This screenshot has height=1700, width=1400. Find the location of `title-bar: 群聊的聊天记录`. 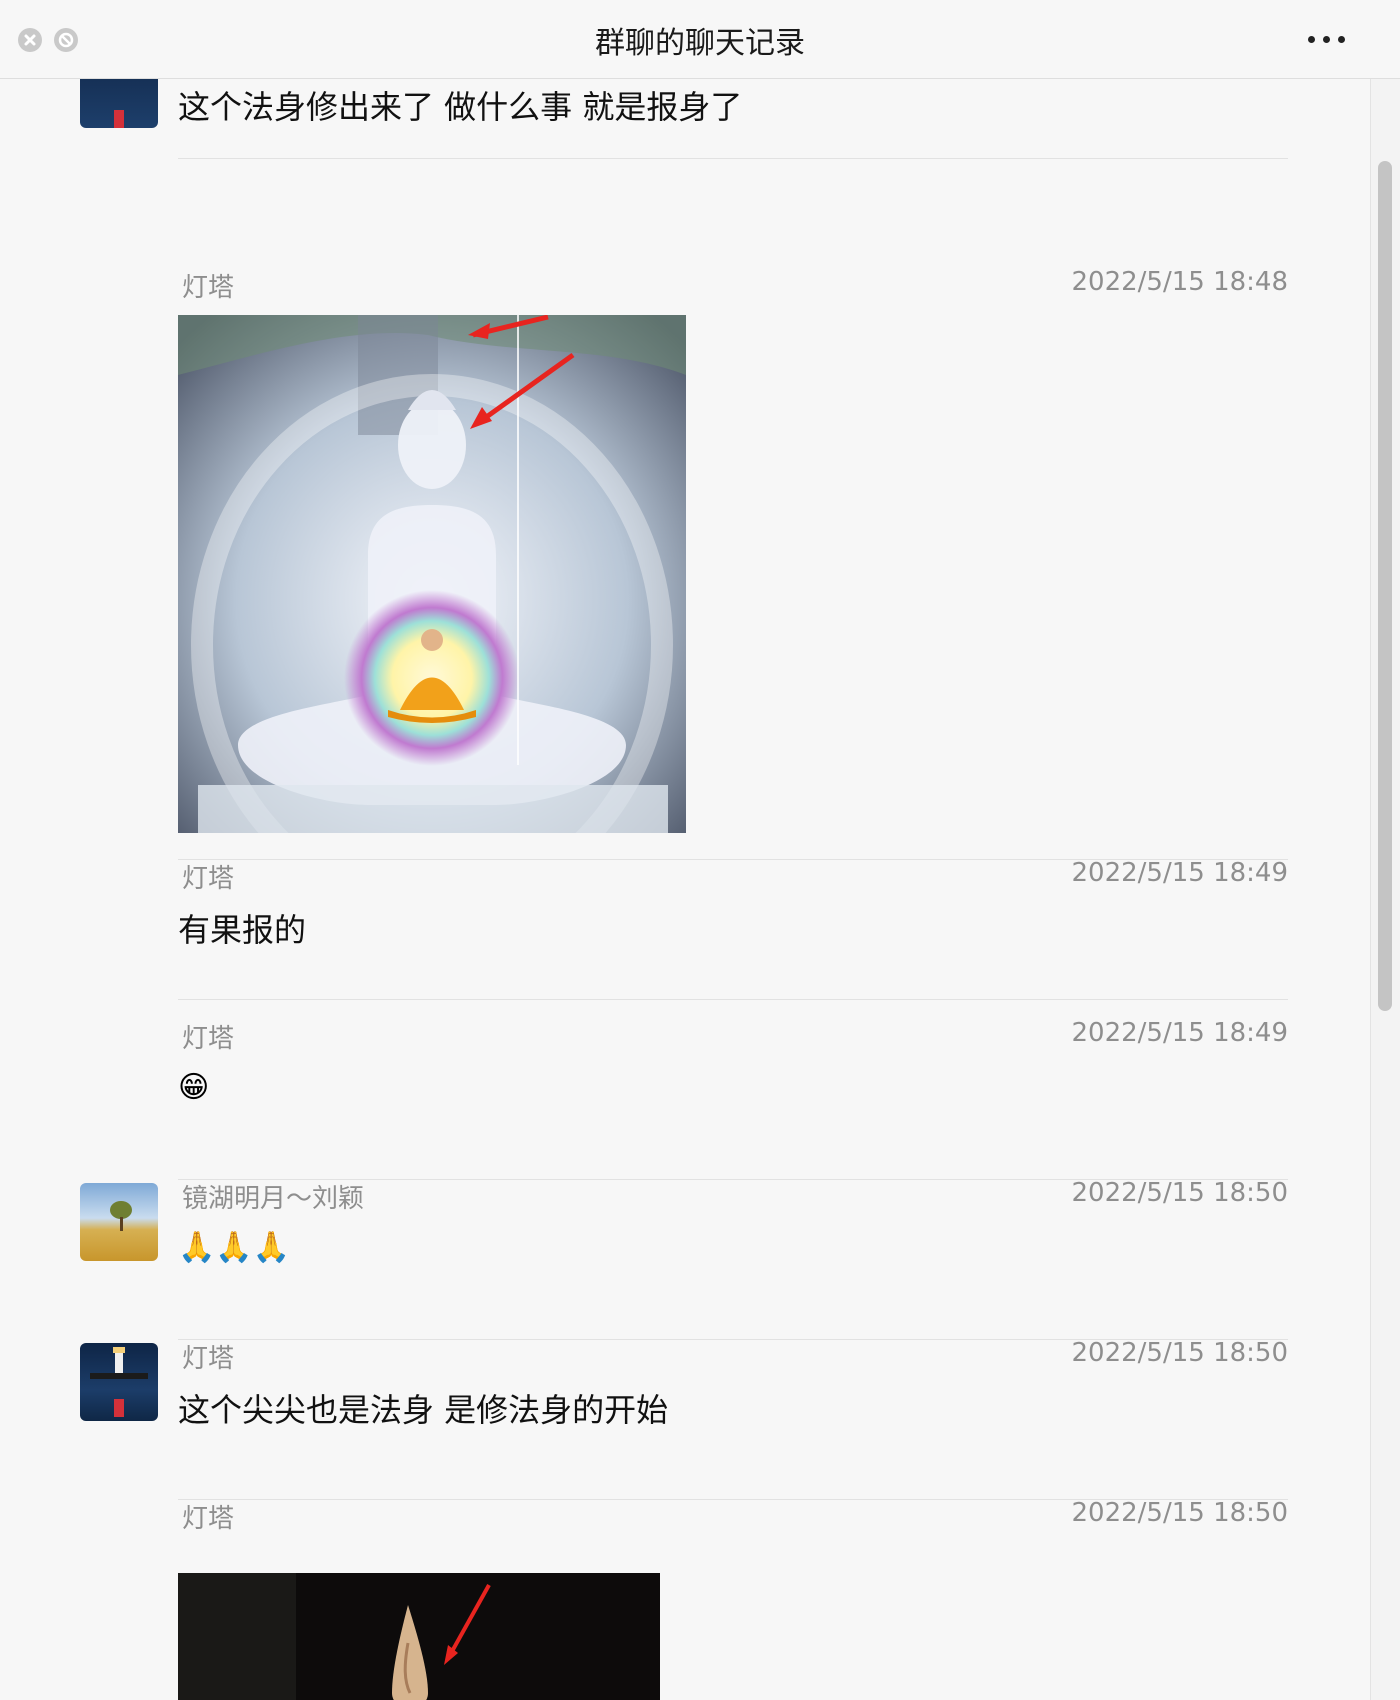

title-bar: 群聊的聊天记录 is located at coordinates (700, 39).